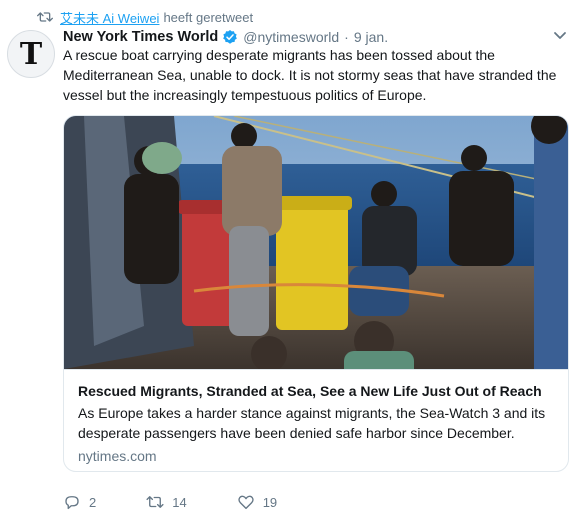 The image size is (580, 518). Describe the element at coordinates (166, 502) in the screenshot. I see `retweet-button: 14` at that location.